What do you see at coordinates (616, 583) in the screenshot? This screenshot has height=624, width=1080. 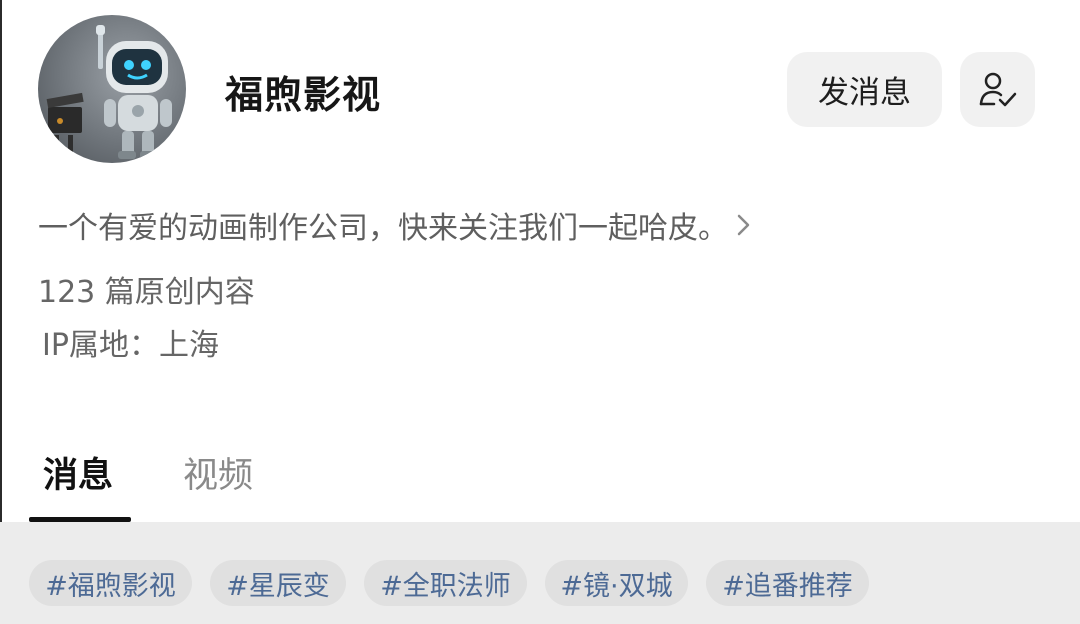 I see `tag-chip: #镜·双城` at bounding box center [616, 583].